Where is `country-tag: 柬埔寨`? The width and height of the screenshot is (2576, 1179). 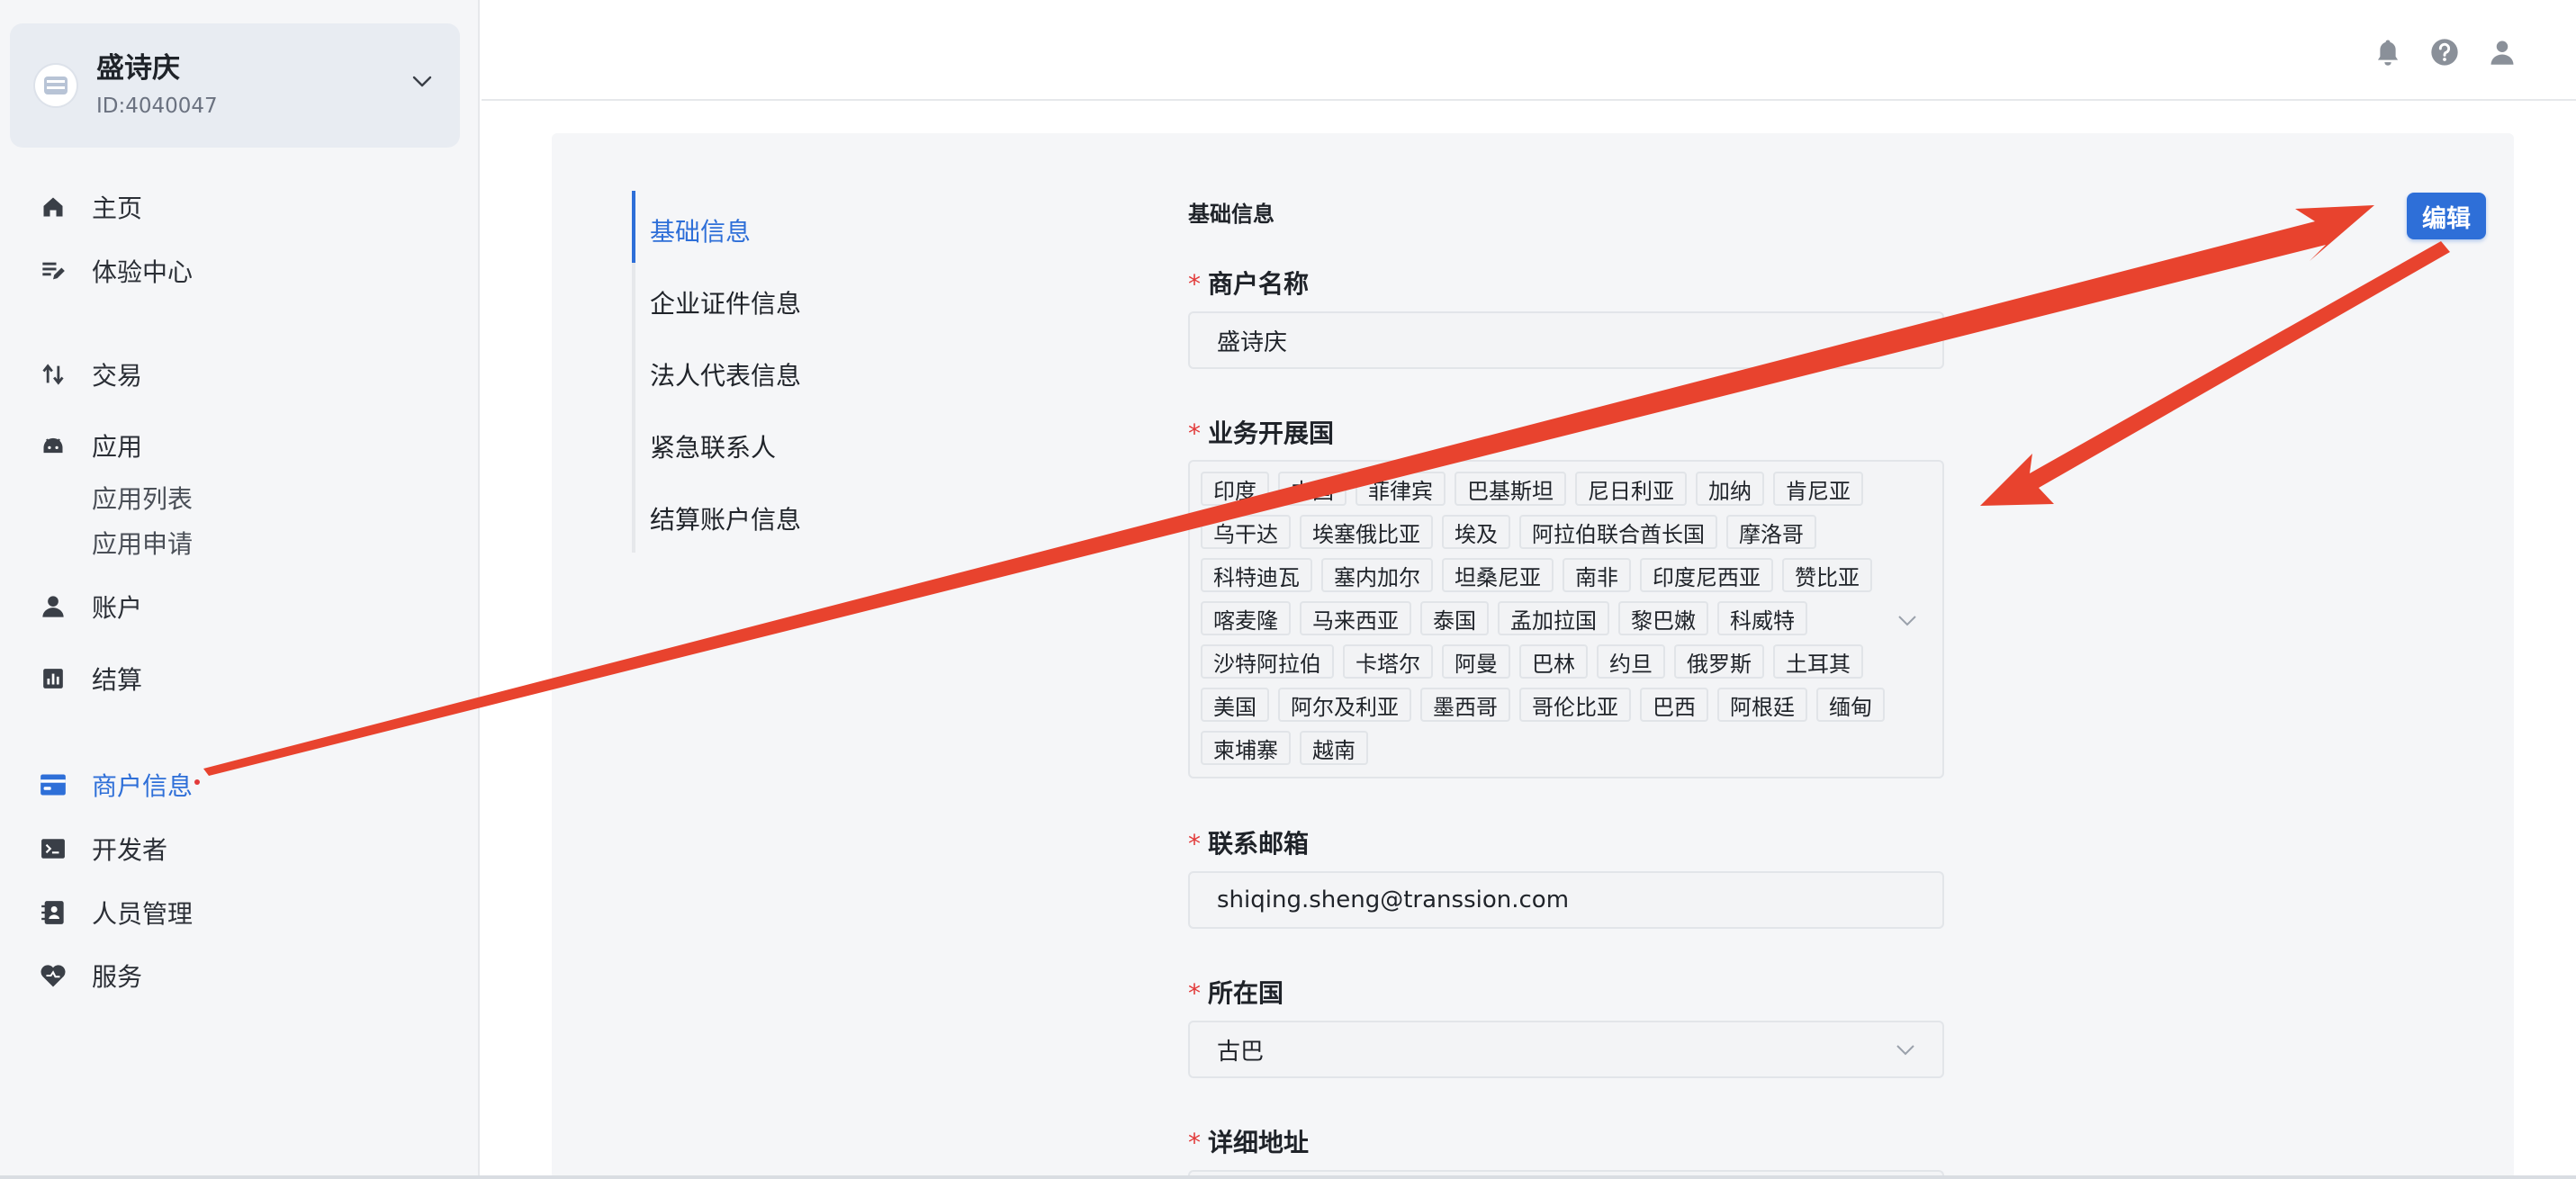 country-tag: 柬埔寨 is located at coordinates (1246, 748).